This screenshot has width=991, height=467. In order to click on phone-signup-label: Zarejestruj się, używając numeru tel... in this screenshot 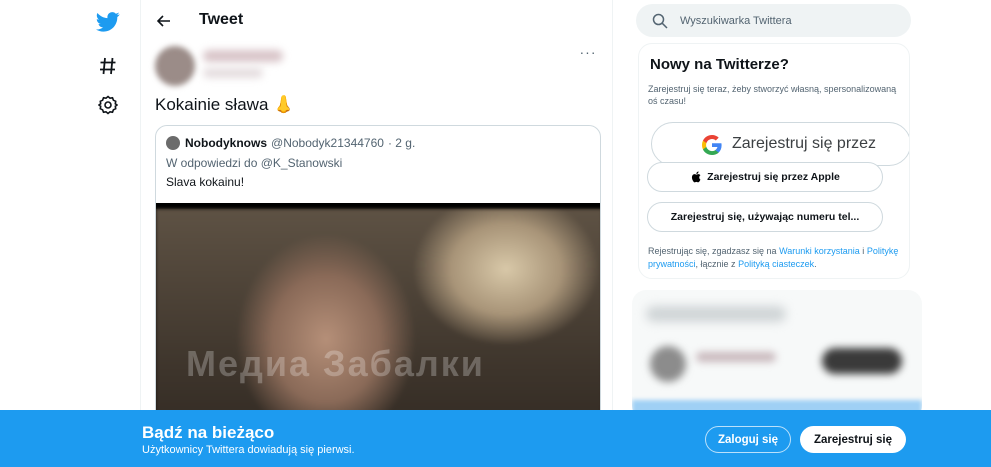, I will do `click(765, 217)`.